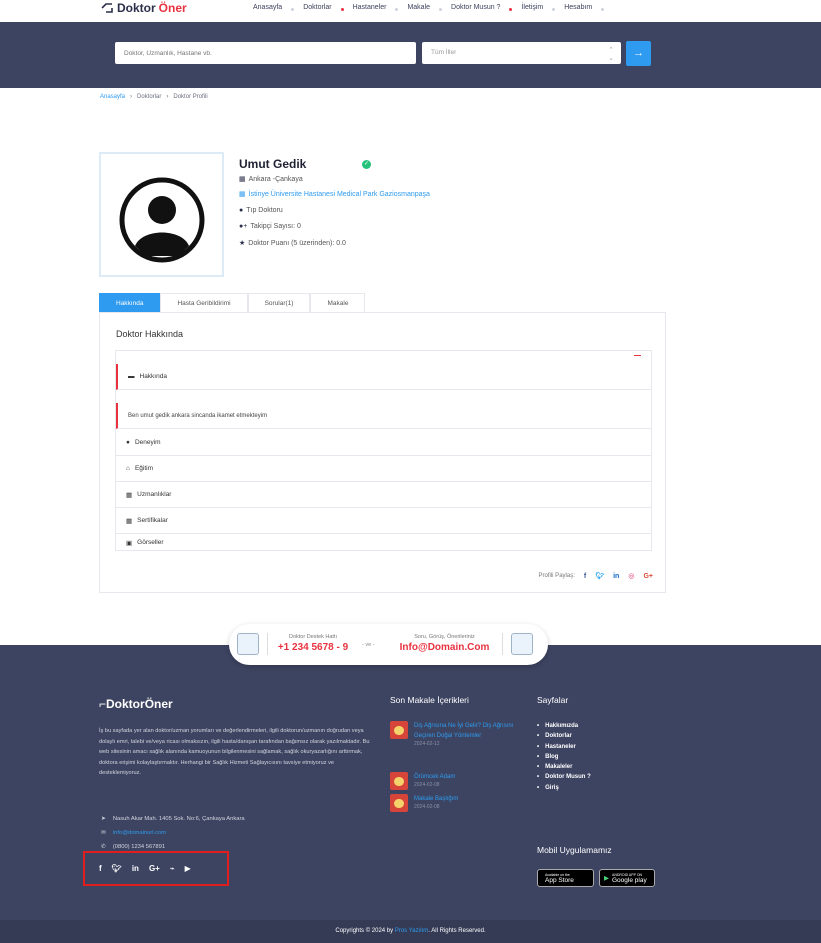  Describe the element at coordinates (564, 777) in the screenshot. I see `footer-link-are-you-doctor: Doktor Musun ?` at that location.